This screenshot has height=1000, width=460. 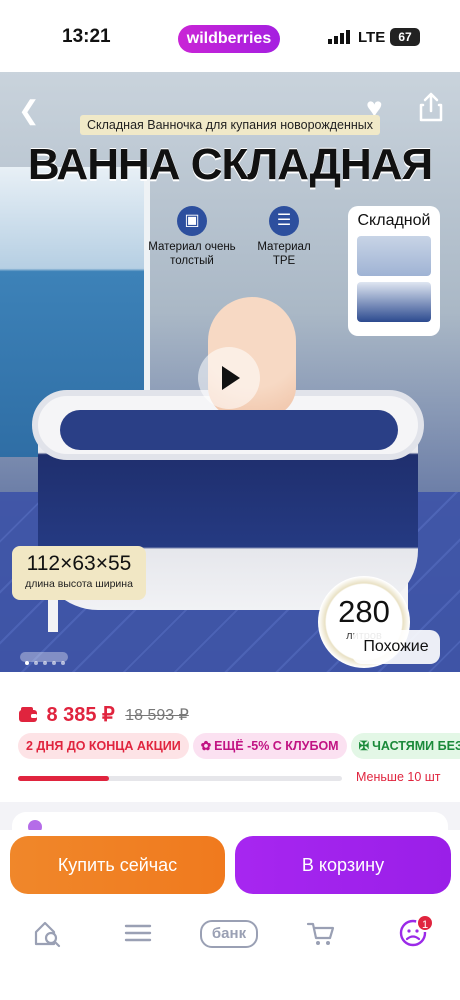 What do you see at coordinates (79, 563) in the screenshot?
I see `dimensions-value: 112×63×55` at bounding box center [79, 563].